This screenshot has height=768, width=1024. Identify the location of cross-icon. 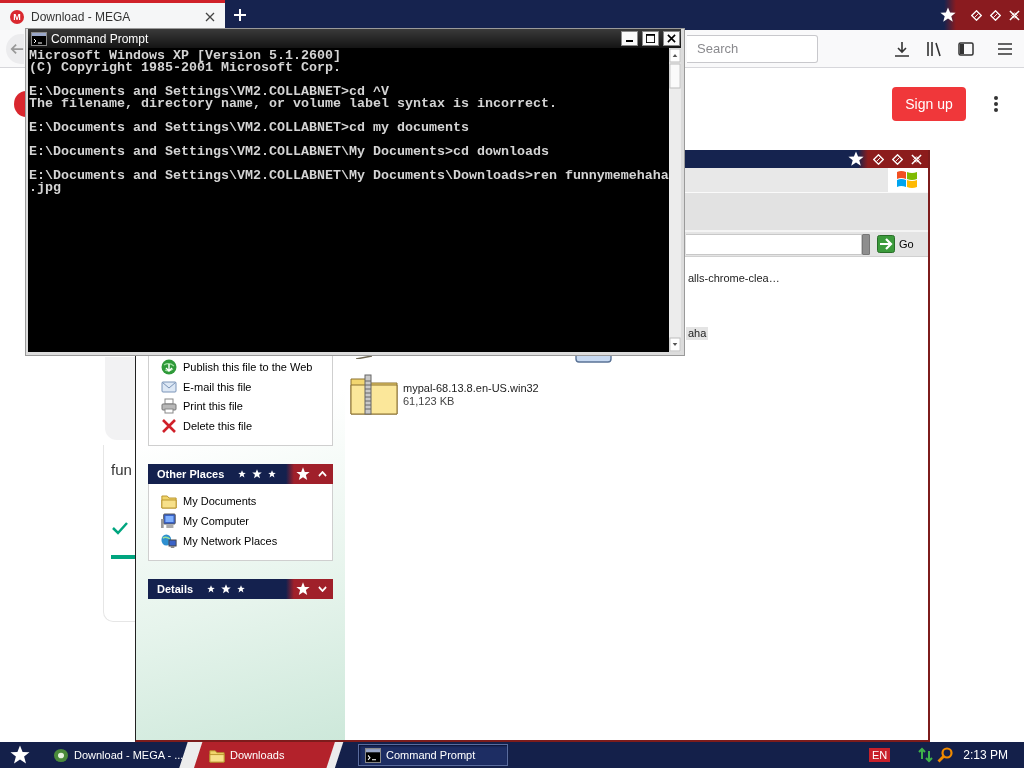
(169, 426).